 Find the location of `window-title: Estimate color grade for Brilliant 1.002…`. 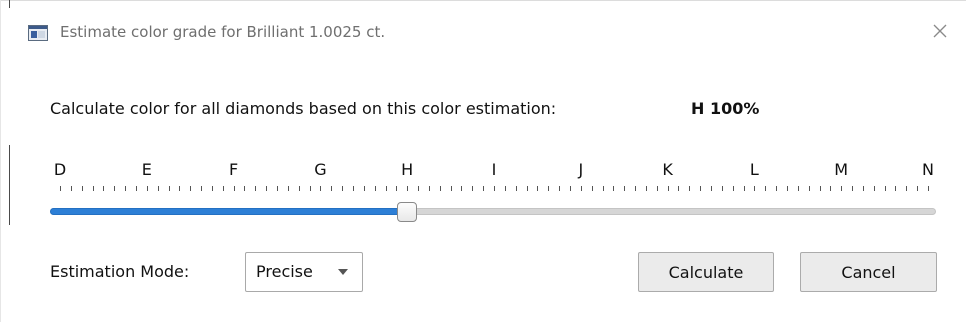

window-title: Estimate color grade for Brilliant 1.002… is located at coordinates (223, 32).